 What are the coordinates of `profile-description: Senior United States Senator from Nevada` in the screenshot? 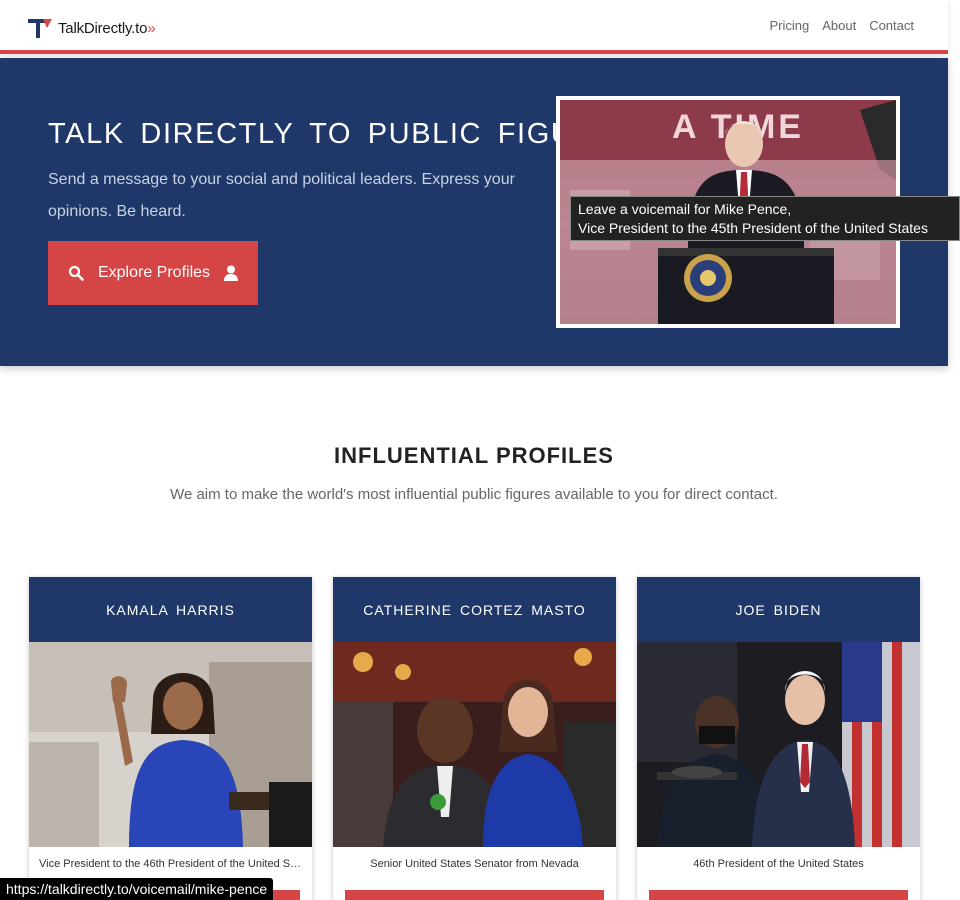 It's located at (474, 864).